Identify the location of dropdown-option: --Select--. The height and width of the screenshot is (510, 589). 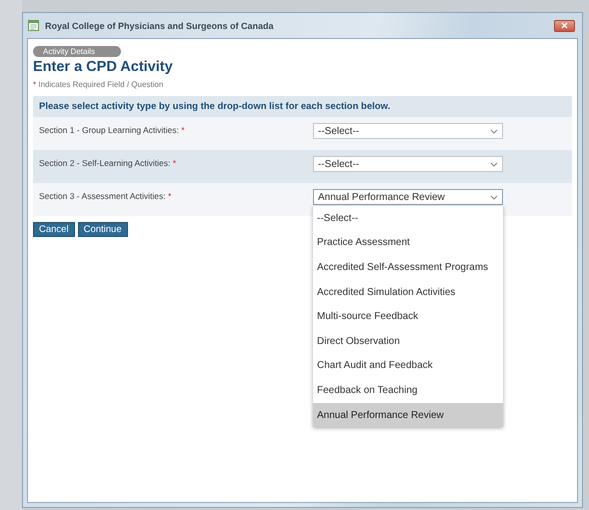
(408, 218).